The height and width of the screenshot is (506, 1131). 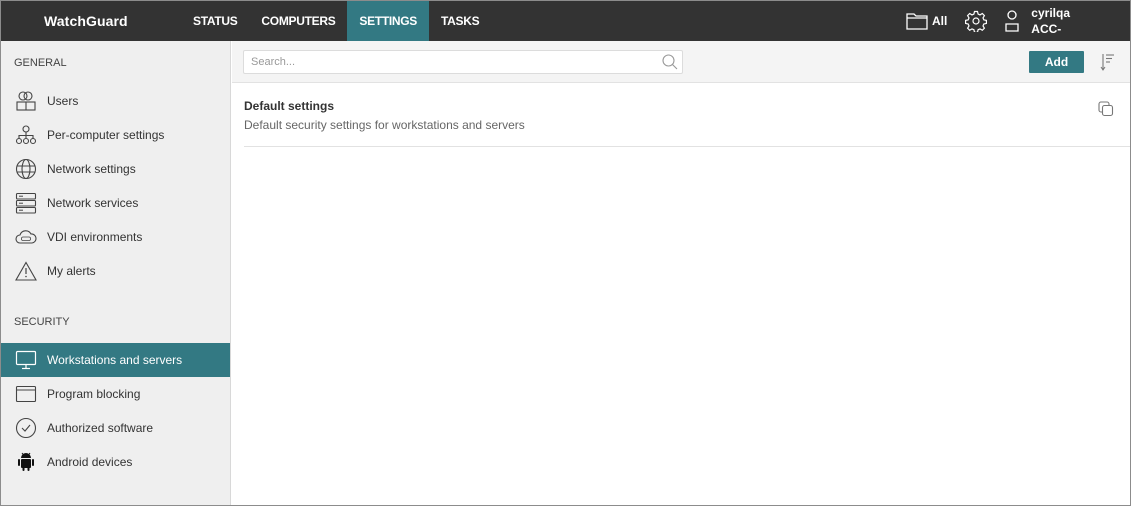 I want to click on add-button: Add, so click(x=1056, y=62).